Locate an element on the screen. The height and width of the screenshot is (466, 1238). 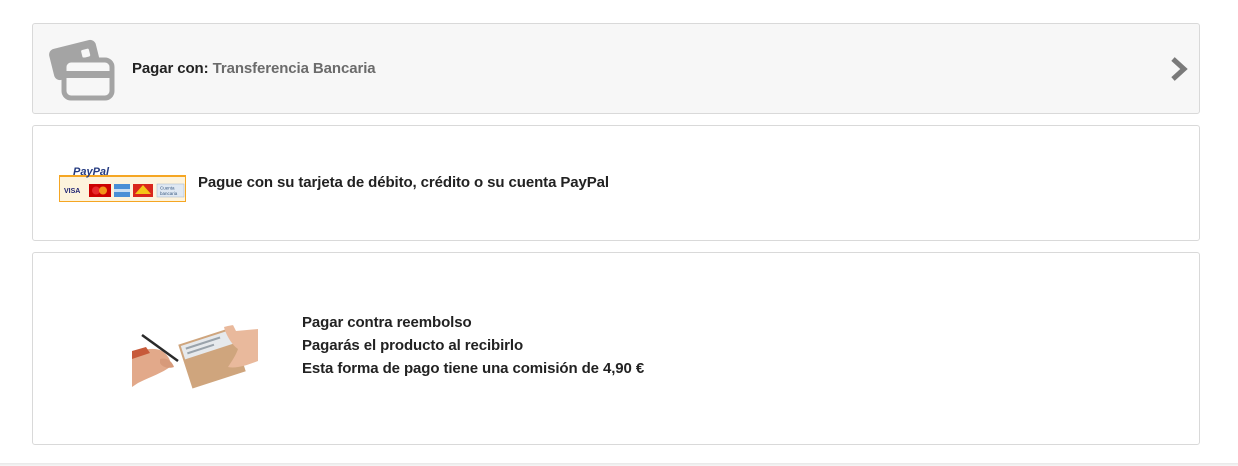
cod-title: Pagar contra reembolso is located at coordinates (387, 322).